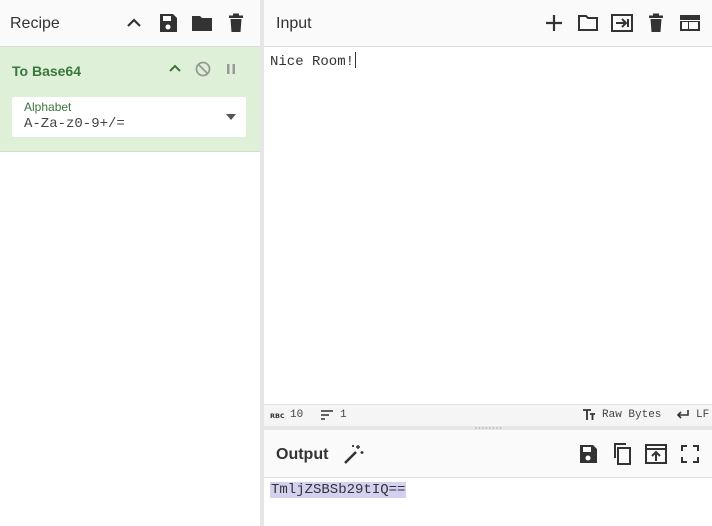 This screenshot has height=526, width=712. I want to click on recipe-title: Recipe, so click(35, 23).